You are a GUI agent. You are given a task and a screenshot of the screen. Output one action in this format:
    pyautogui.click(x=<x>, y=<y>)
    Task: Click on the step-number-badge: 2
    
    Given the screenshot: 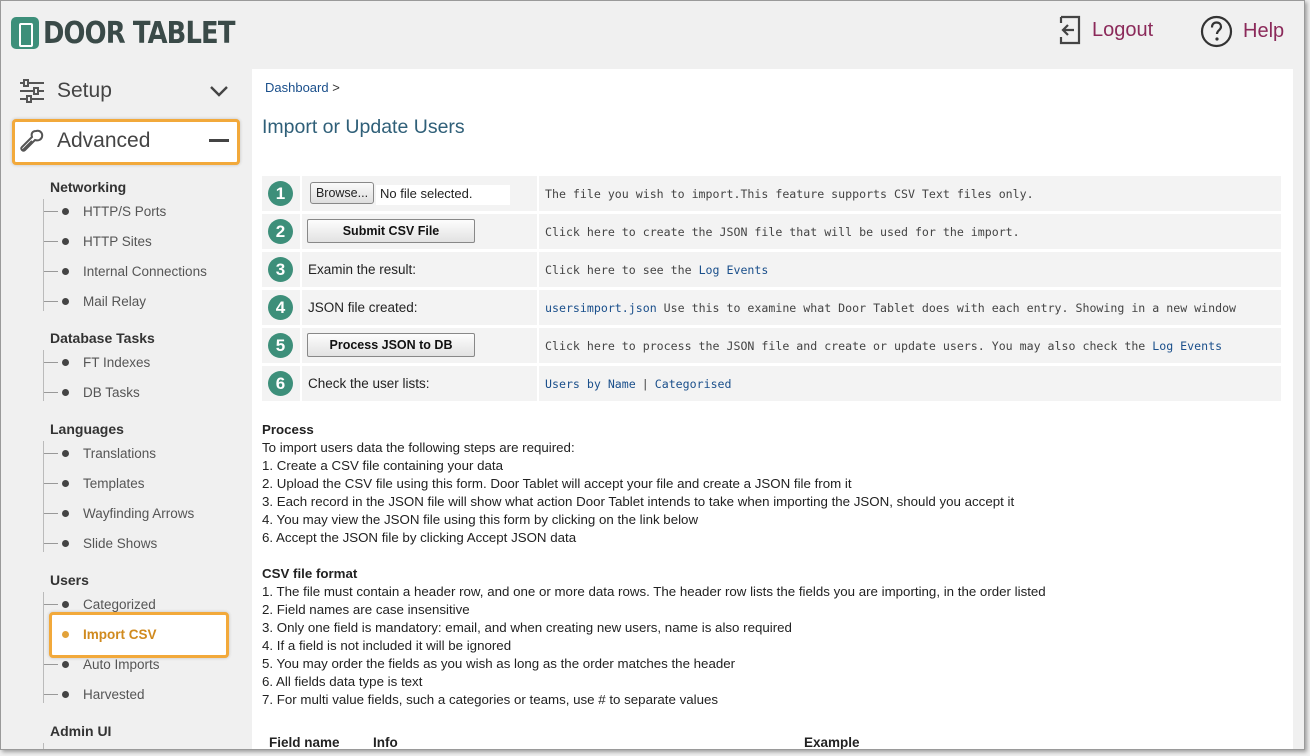 What is the action you would take?
    pyautogui.click(x=280, y=231)
    